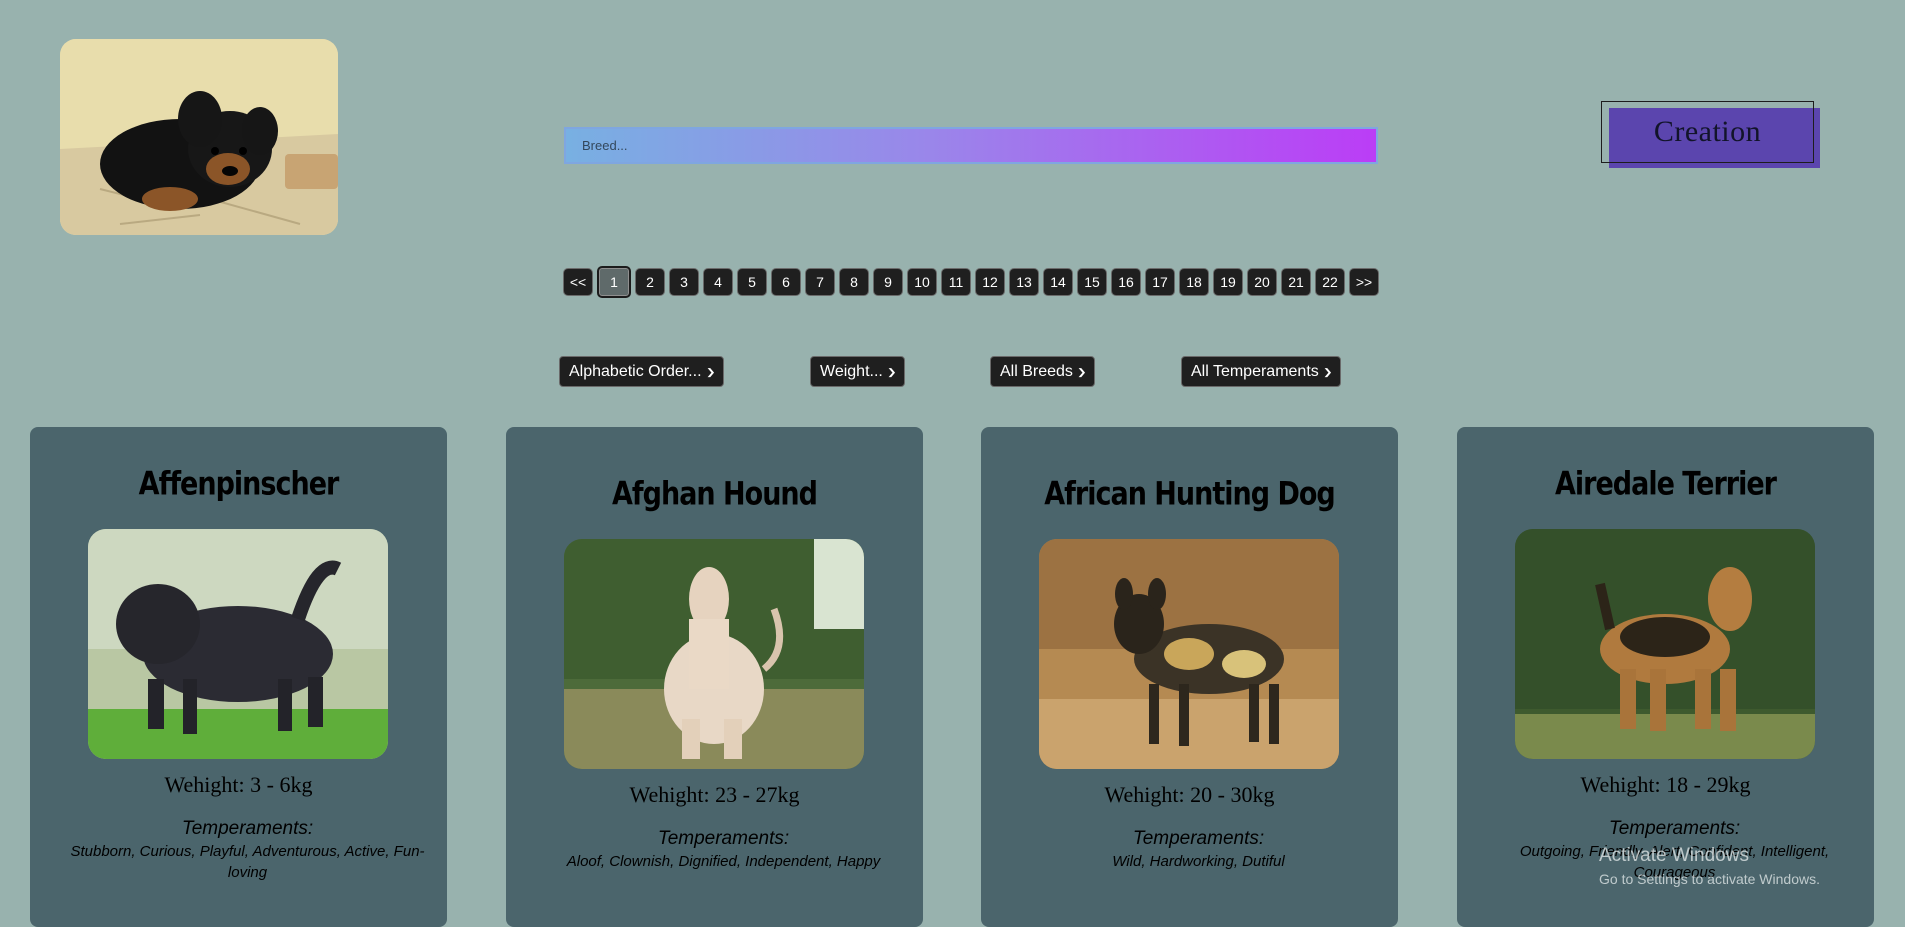 The height and width of the screenshot is (927, 1905). What do you see at coordinates (922, 282) in the screenshot?
I see `page-button-10: 10` at bounding box center [922, 282].